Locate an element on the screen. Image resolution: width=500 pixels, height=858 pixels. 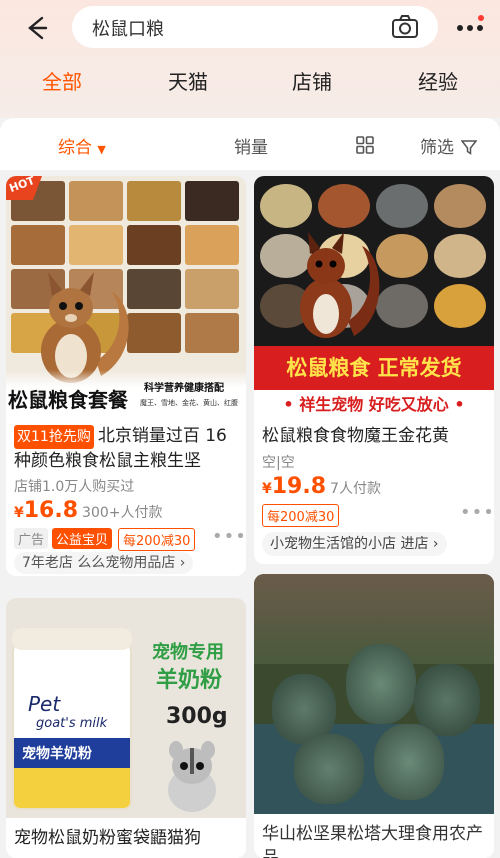
filter-button: 筛选 is located at coordinates (449, 145).